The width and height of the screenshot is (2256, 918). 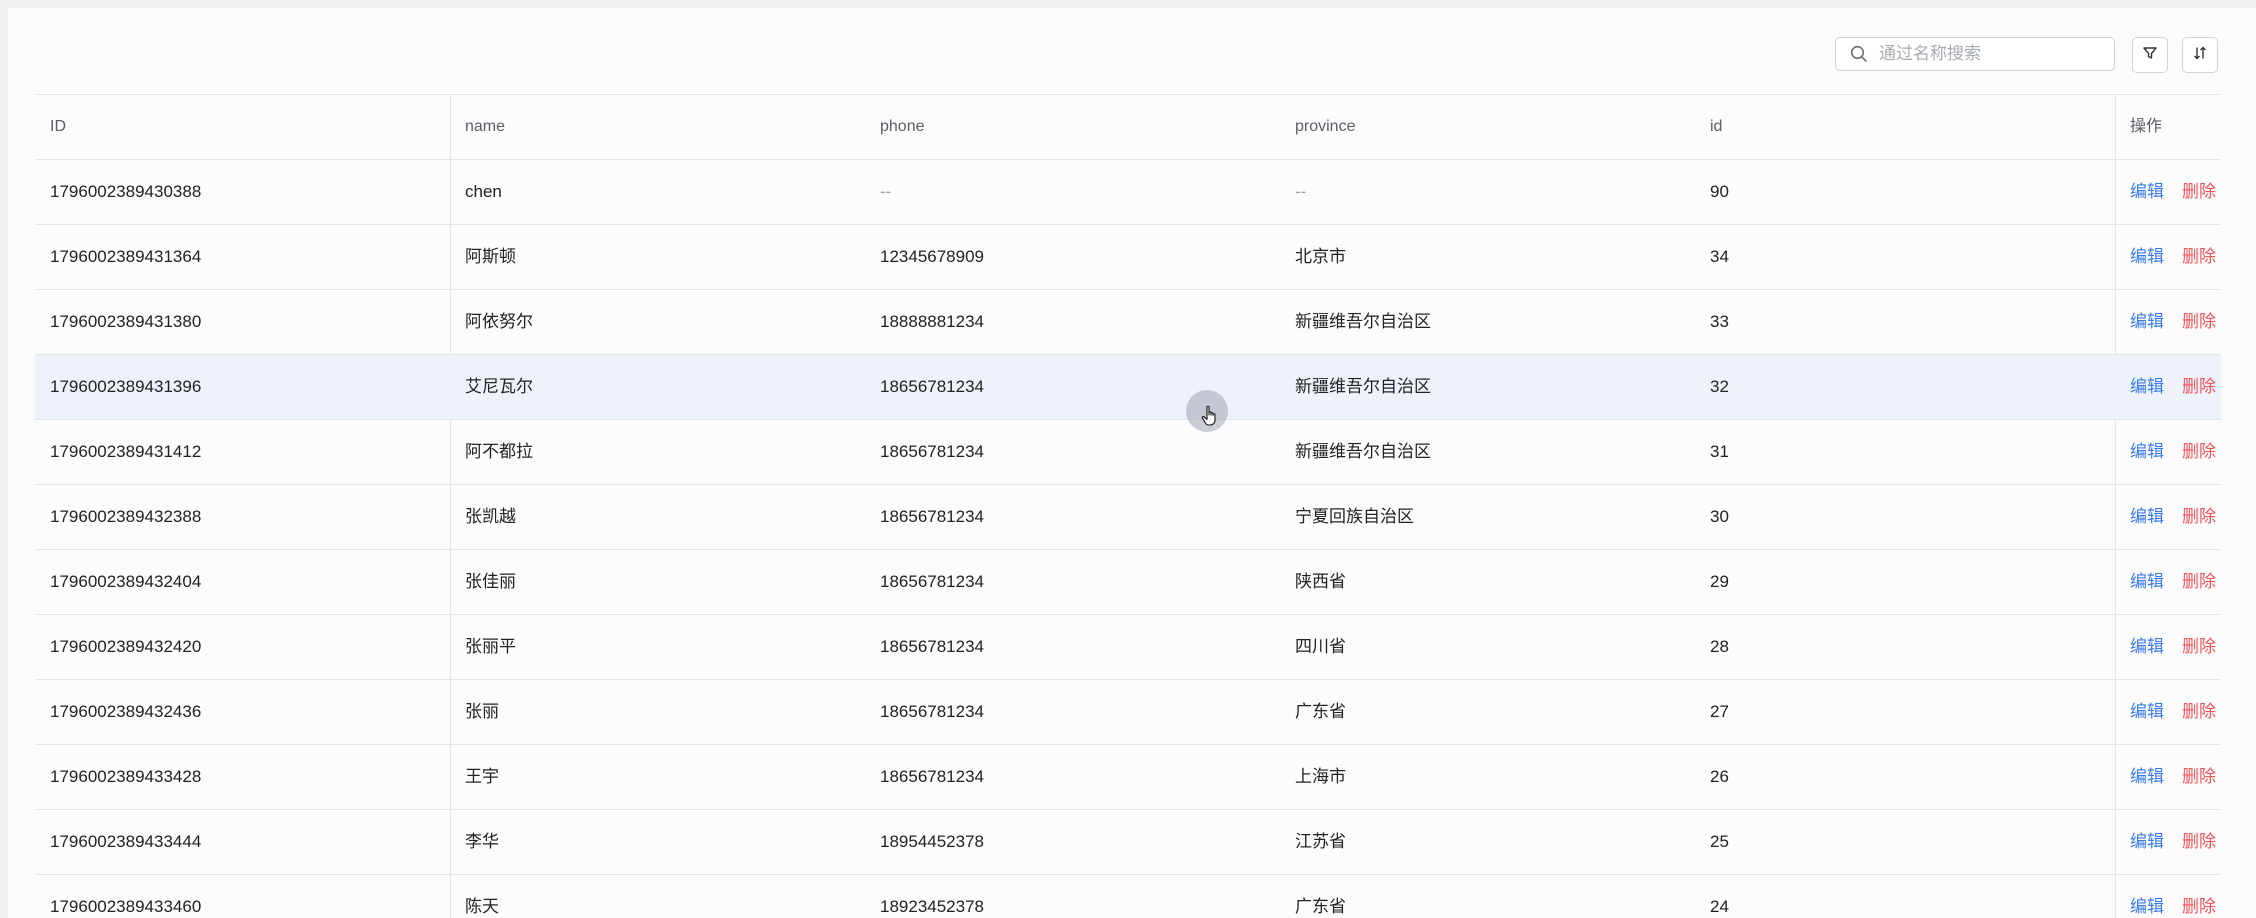 I want to click on cell-id: 32, so click(x=1719, y=386).